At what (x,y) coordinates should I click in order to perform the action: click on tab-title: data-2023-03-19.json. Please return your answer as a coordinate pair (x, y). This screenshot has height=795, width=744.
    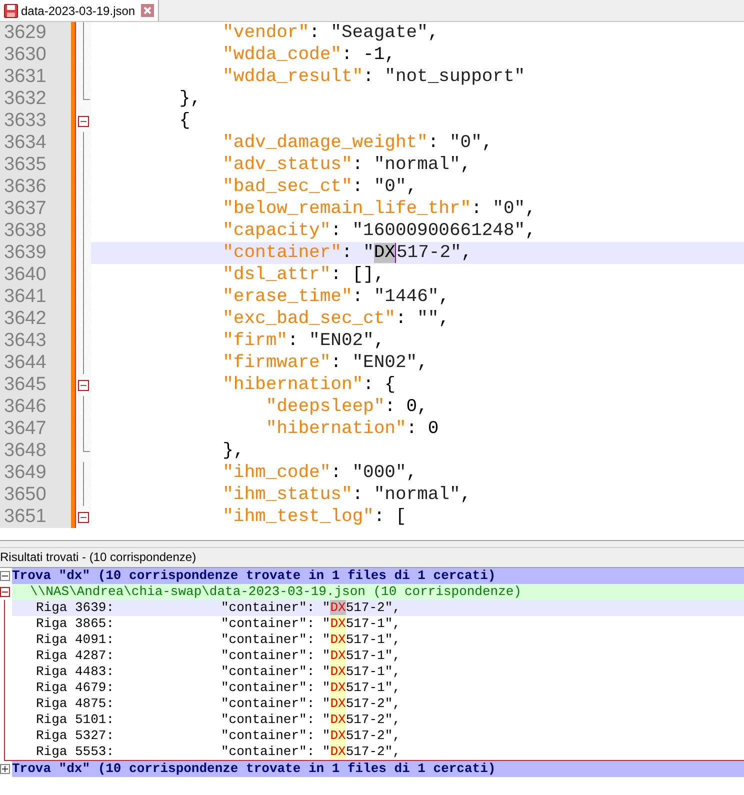
    Looking at the image, I should click on (78, 11).